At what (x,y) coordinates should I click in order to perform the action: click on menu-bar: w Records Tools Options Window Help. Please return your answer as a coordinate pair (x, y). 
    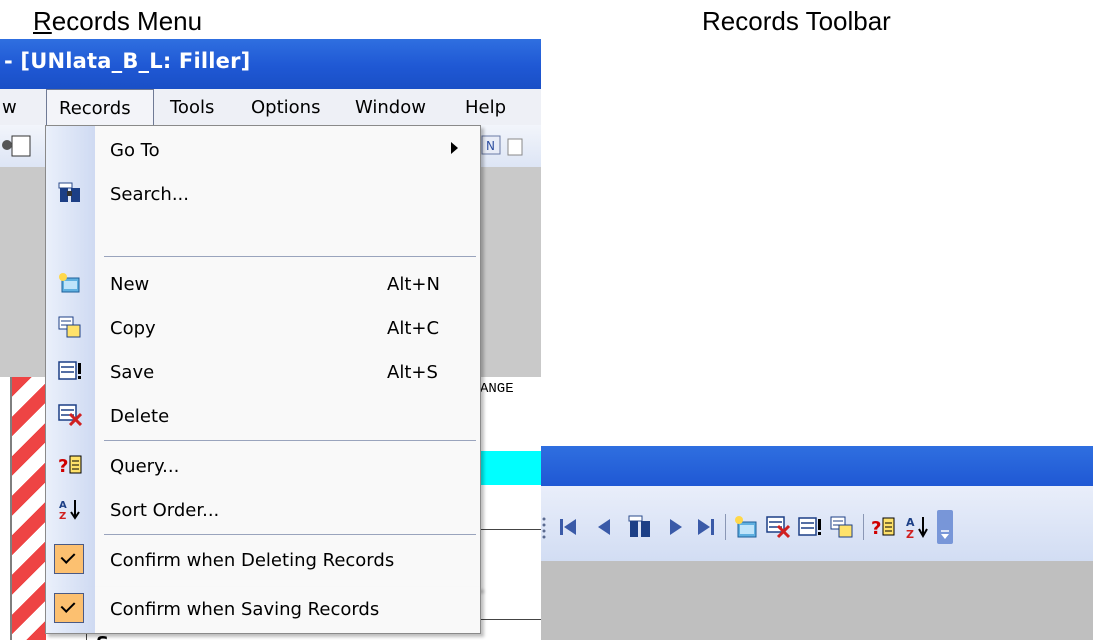
    Looking at the image, I should click on (270, 107).